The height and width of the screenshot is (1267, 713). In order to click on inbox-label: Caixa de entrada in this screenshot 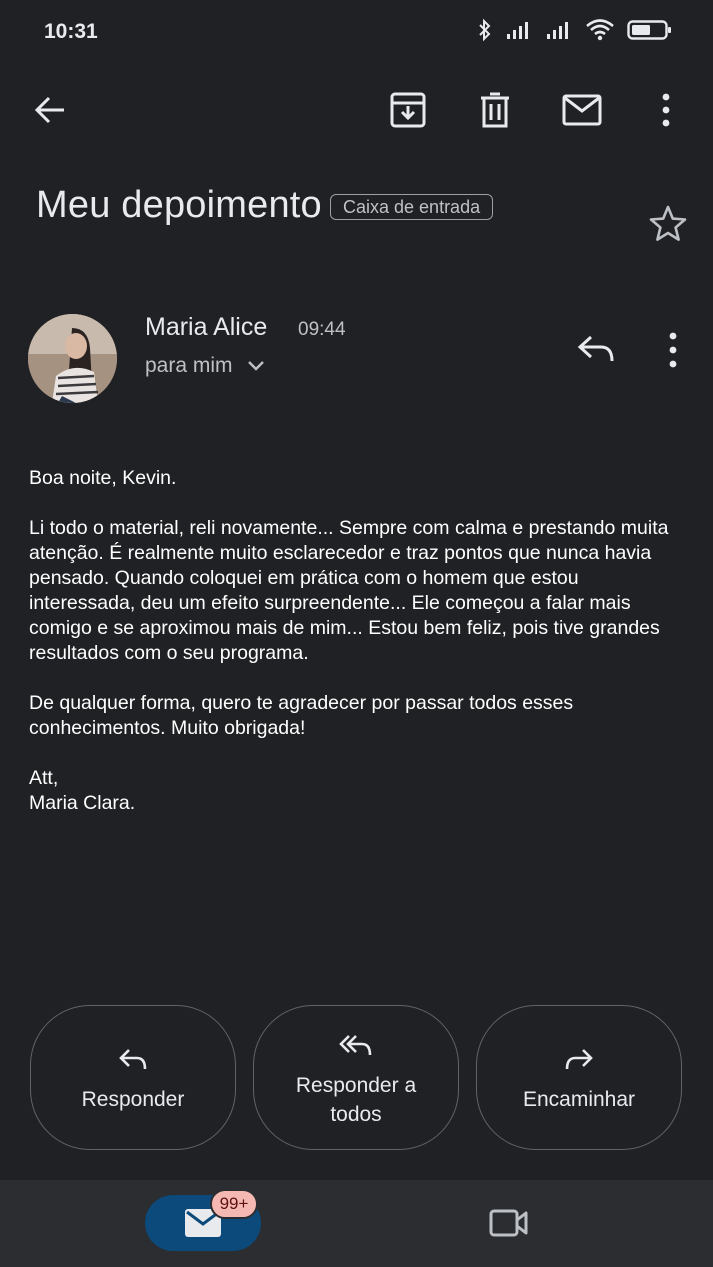, I will do `click(412, 207)`.